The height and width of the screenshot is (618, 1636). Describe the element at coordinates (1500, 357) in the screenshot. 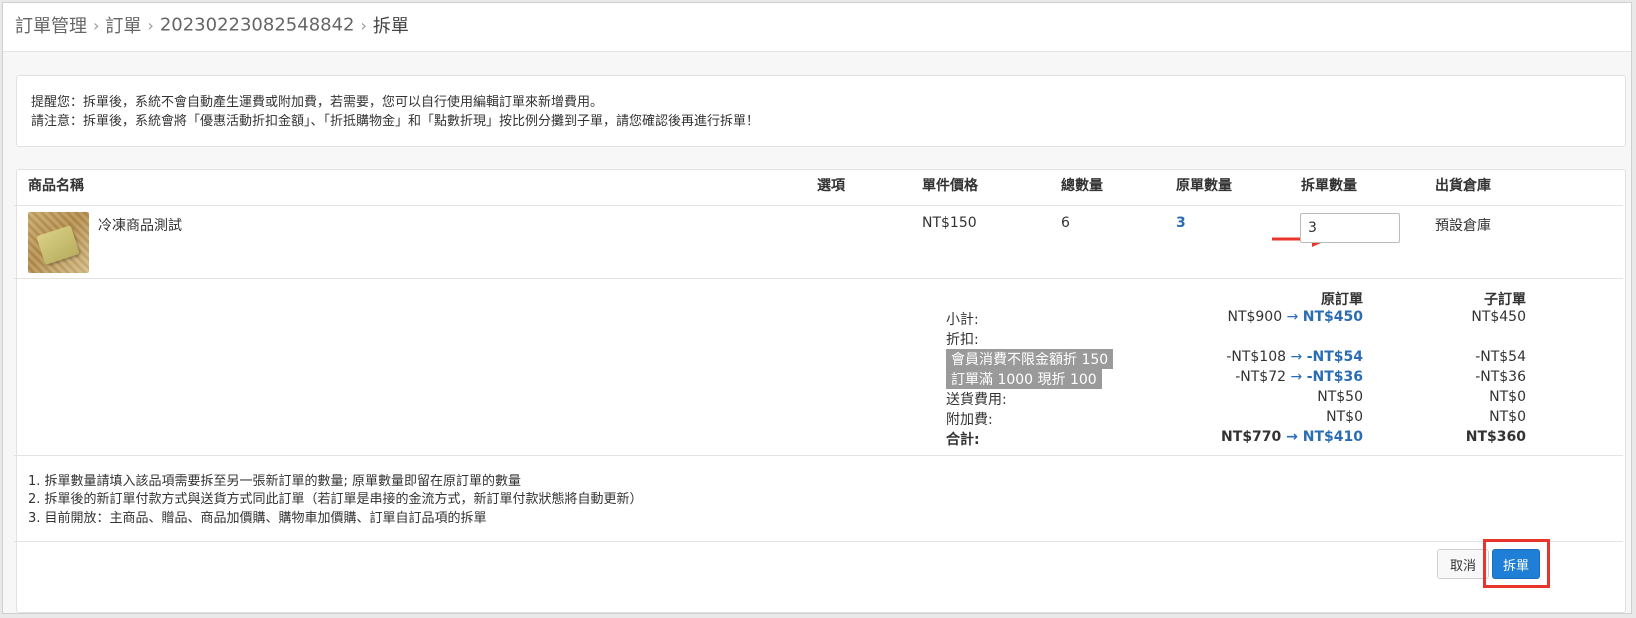

I see `discount-1-child: -NT$54` at that location.